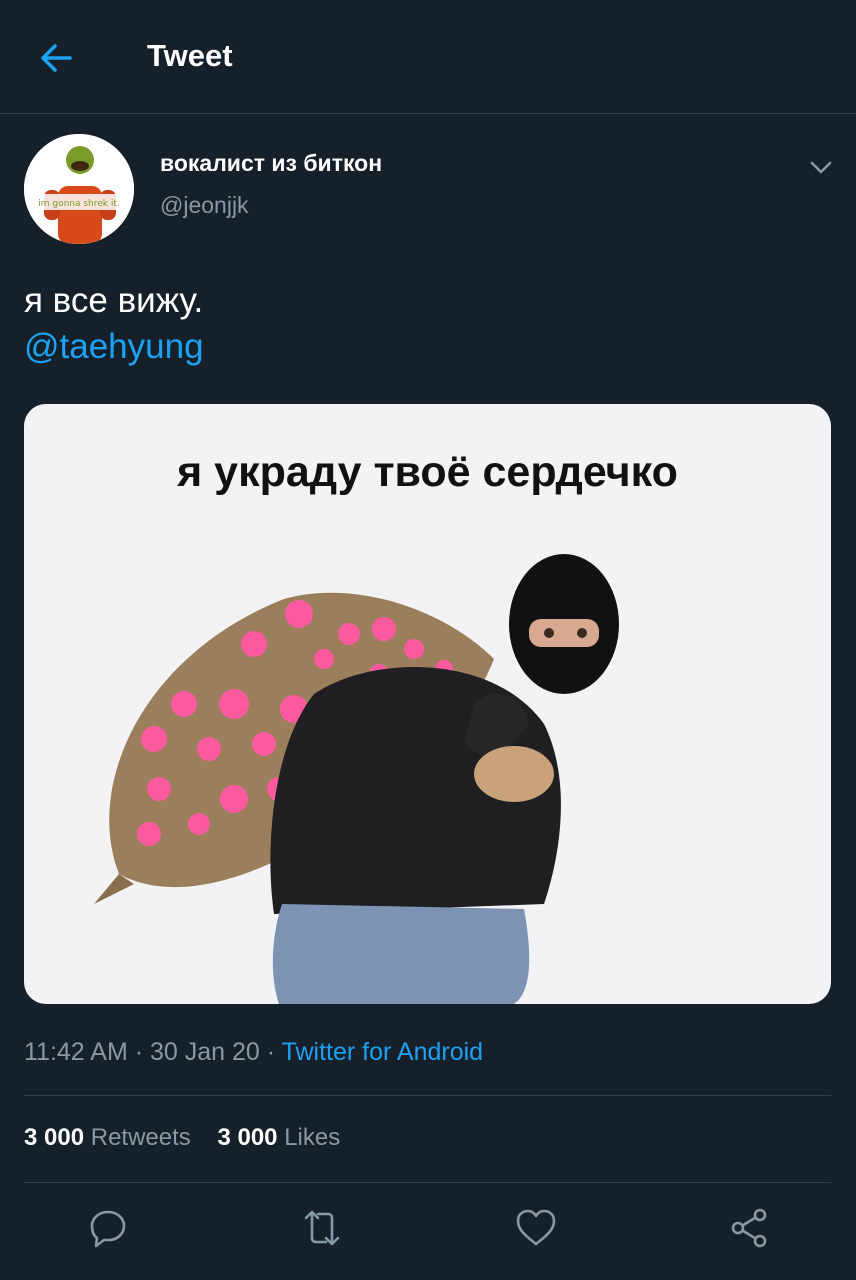 Image resolution: width=856 pixels, height=1280 pixels. I want to click on retweet-icon, so click(322, 1228).